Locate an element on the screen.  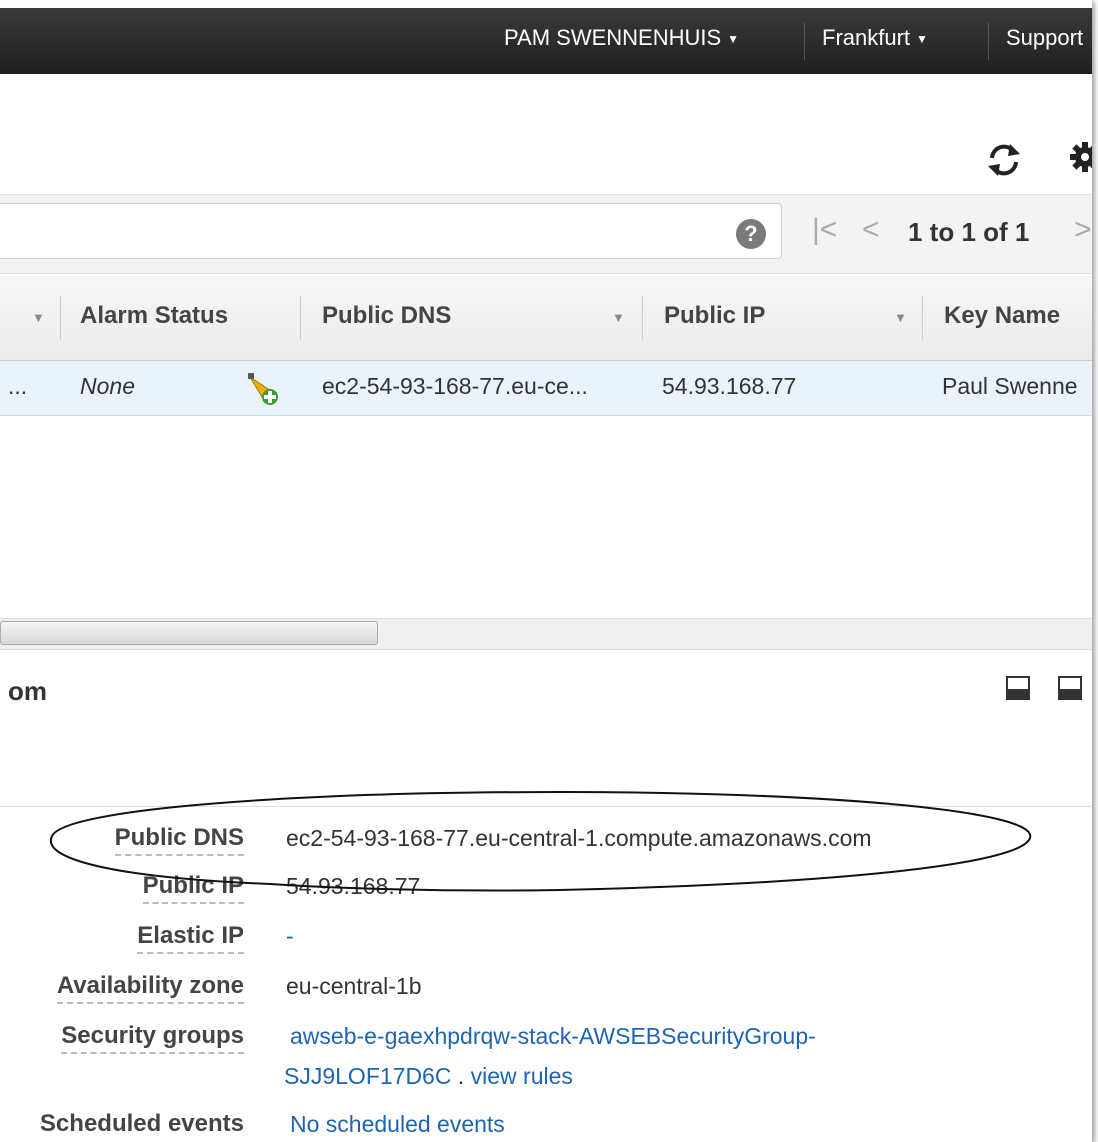
region-menu: Frankfurt ▼ is located at coordinates (875, 41).